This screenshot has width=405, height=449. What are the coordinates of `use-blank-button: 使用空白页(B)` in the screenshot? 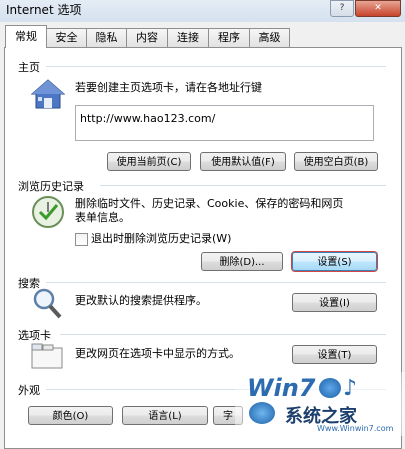 It's located at (336, 161).